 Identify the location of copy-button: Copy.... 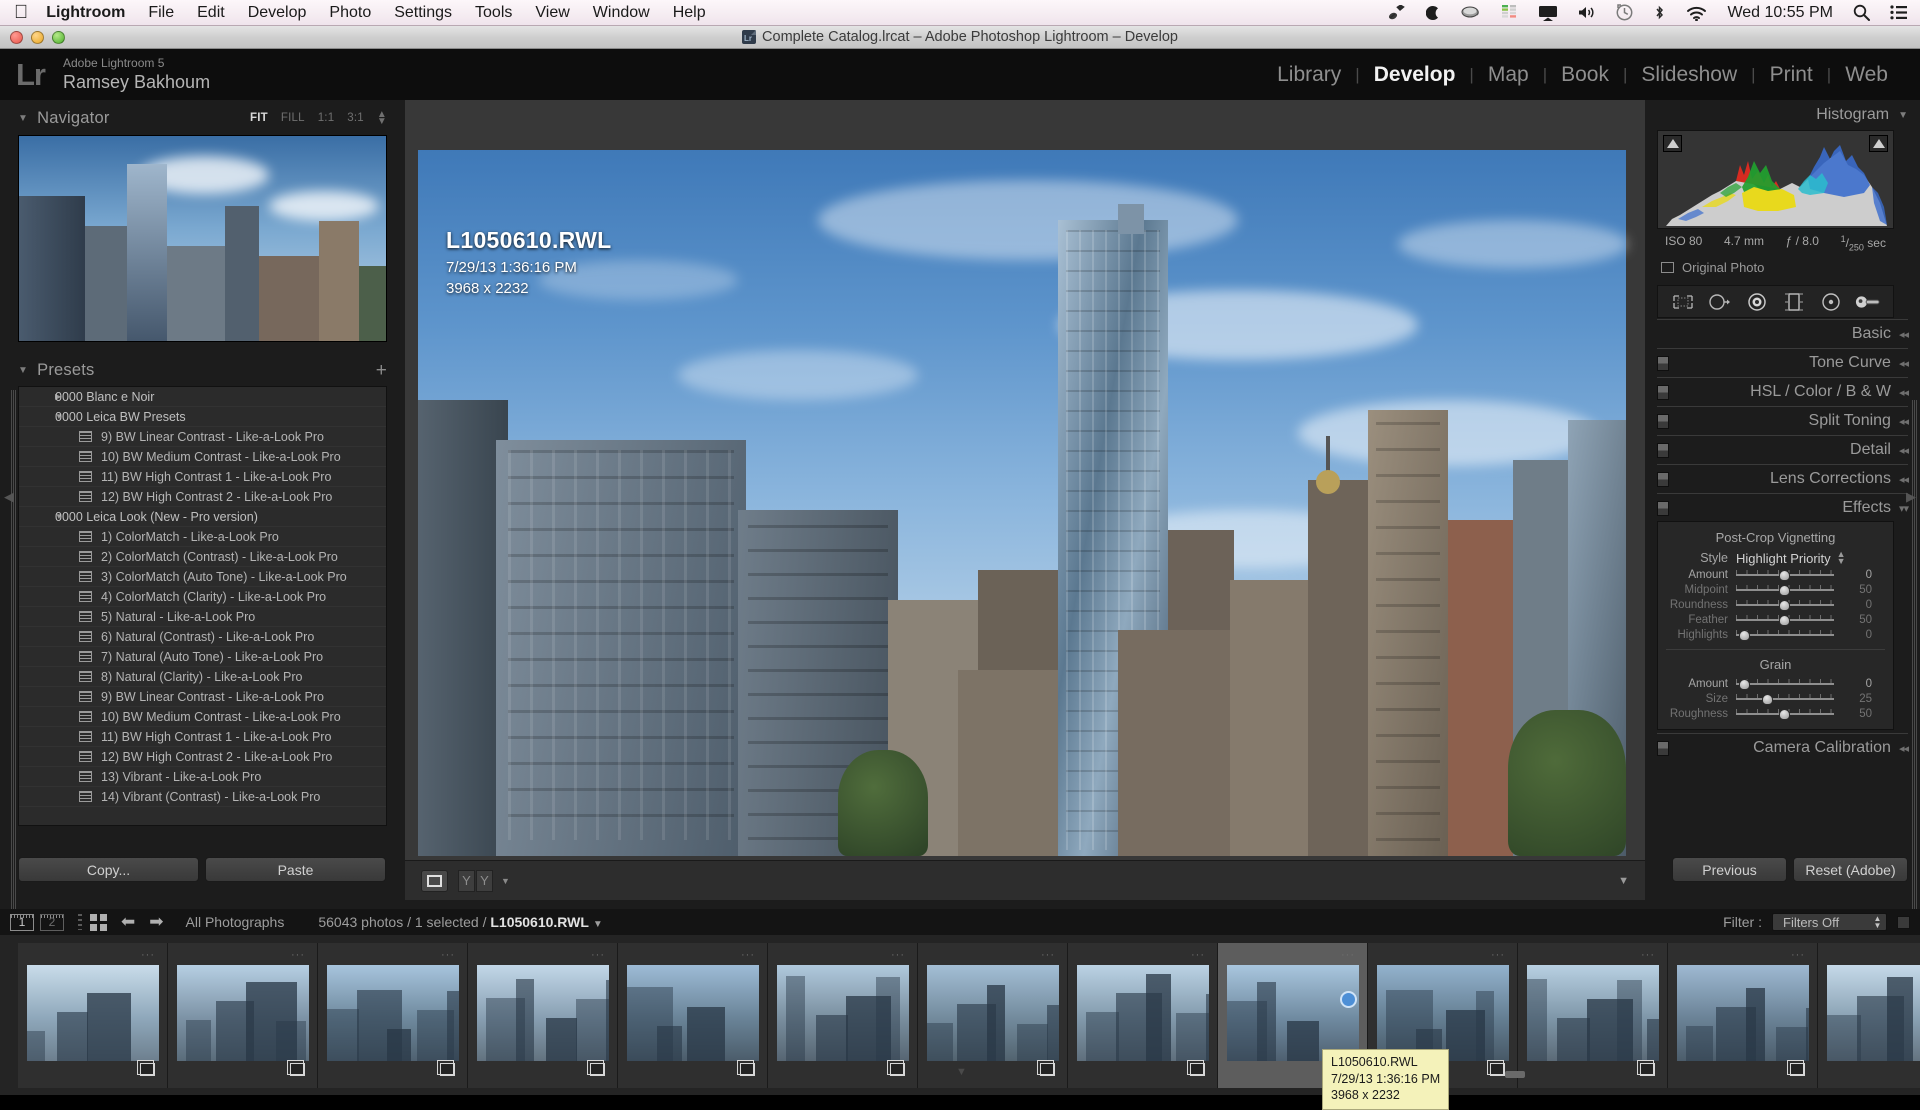
(108, 869).